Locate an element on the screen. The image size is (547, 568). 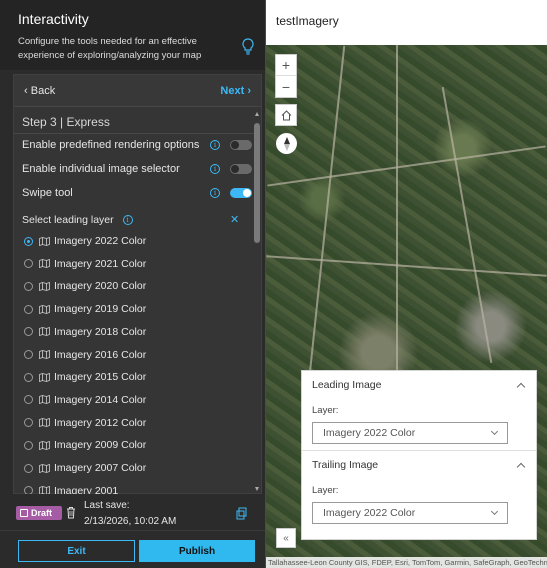
leading-layer-heading: Select leading layer i is located at coordinates (82, 220).